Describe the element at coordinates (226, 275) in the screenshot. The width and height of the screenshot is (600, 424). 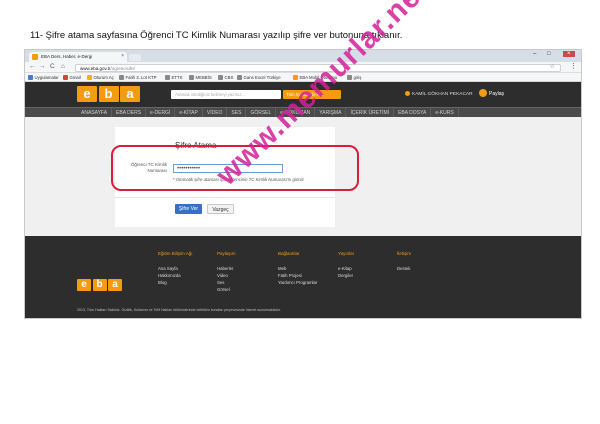
I see `footer-link: Video` at that location.